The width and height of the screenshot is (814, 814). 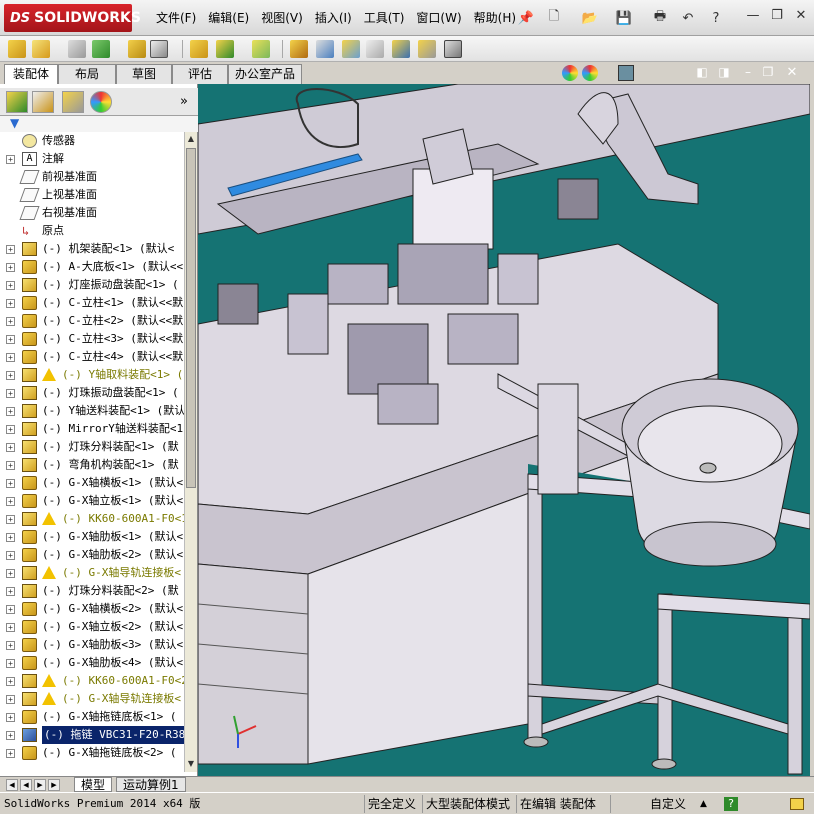 I want to click on tree-row: + (-) G-X轴立板<2> (默认<, so click(x=92, y=627).